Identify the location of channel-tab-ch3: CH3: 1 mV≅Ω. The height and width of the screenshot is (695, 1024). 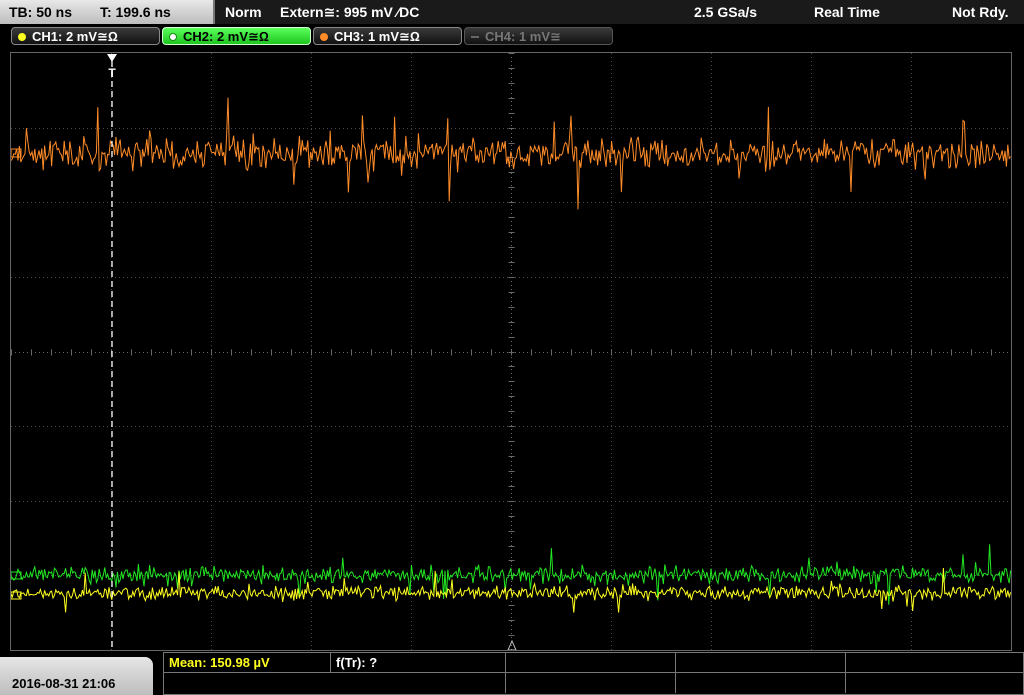
(387, 36).